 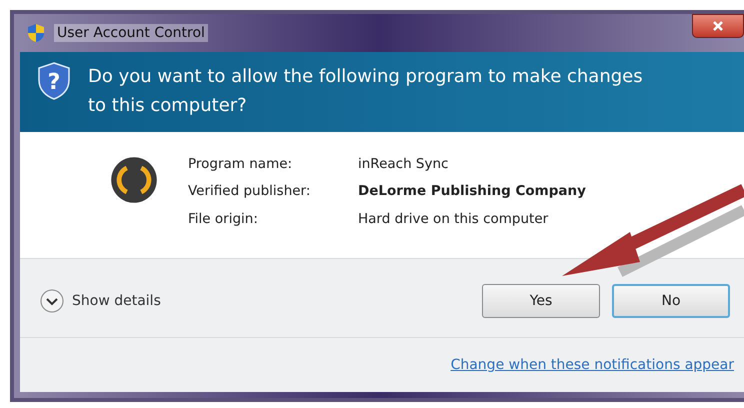 What do you see at coordinates (36, 33) in the screenshot?
I see `shield-icon` at bounding box center [36, 33].